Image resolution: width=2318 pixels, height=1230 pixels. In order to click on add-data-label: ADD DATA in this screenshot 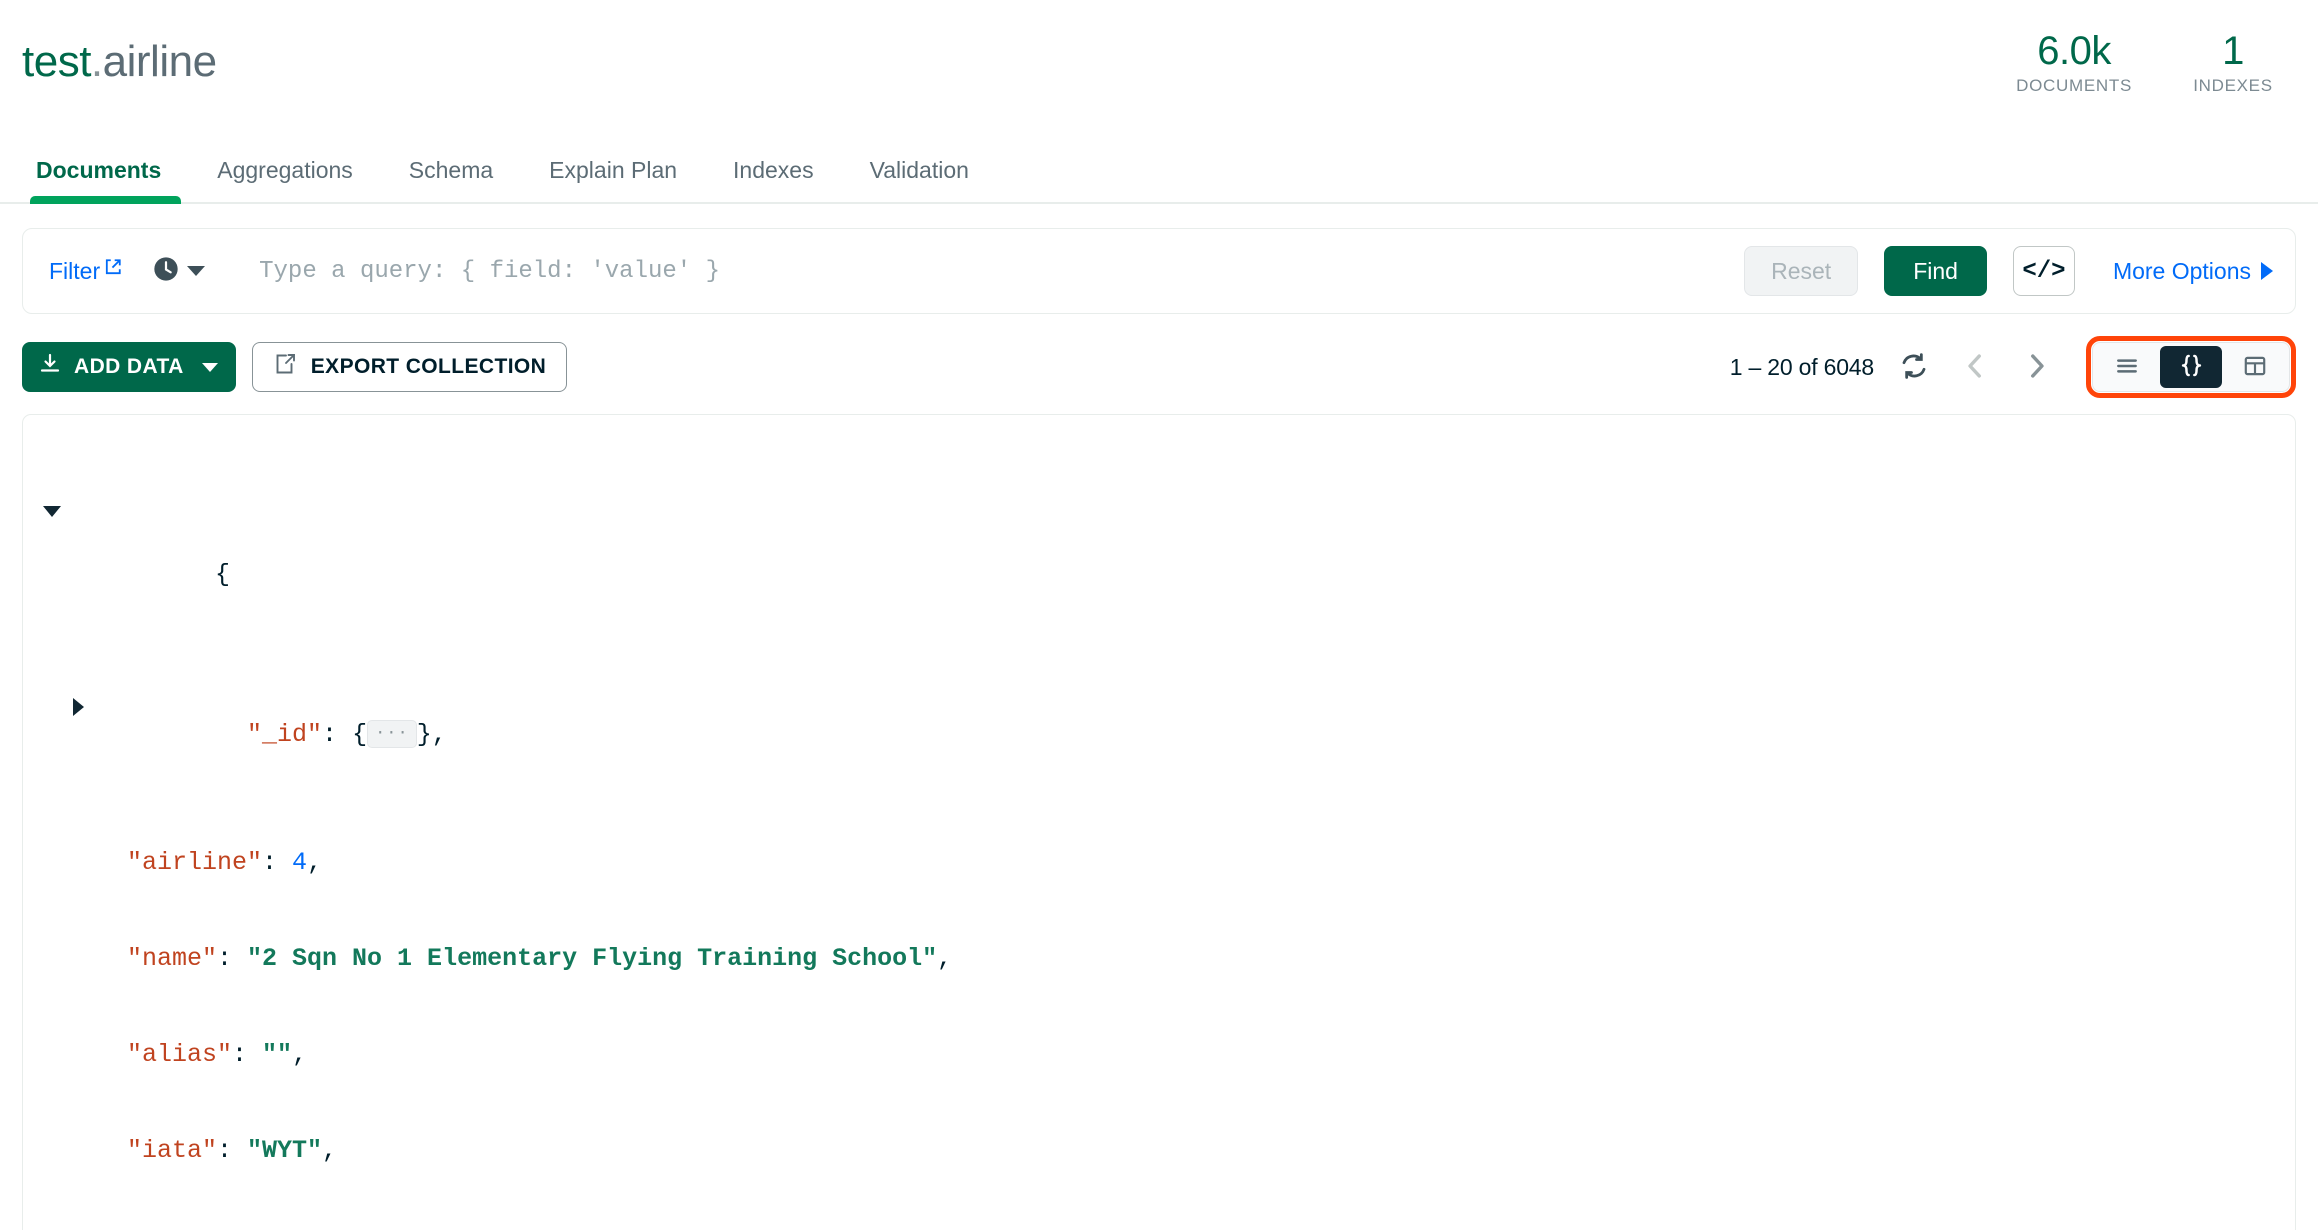, I will do `click(129, 366)`.